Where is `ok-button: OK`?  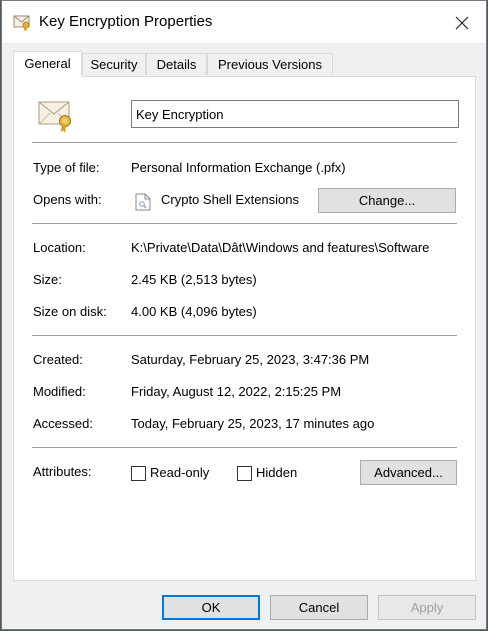
ok-button: OK is located at coordinates (211, 607).